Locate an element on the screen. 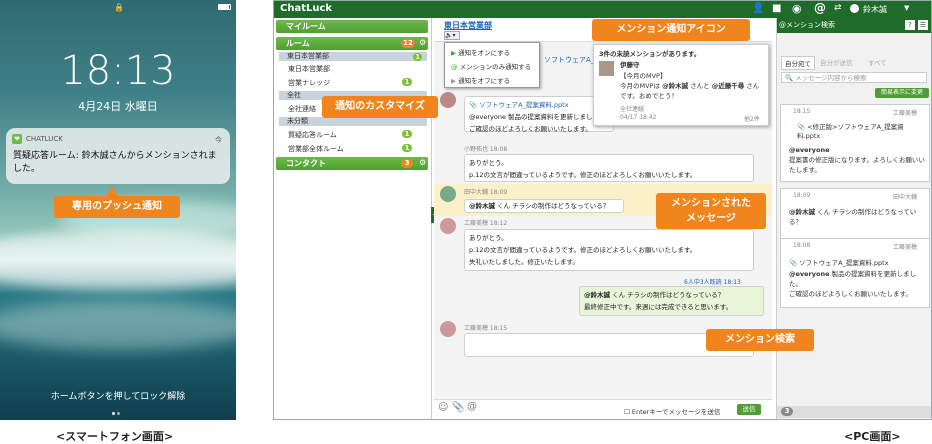 The width and height of the screenshot is (932, 444). smartphone-caption: <スマートフォン画面> is located at coordinates (115, 436).